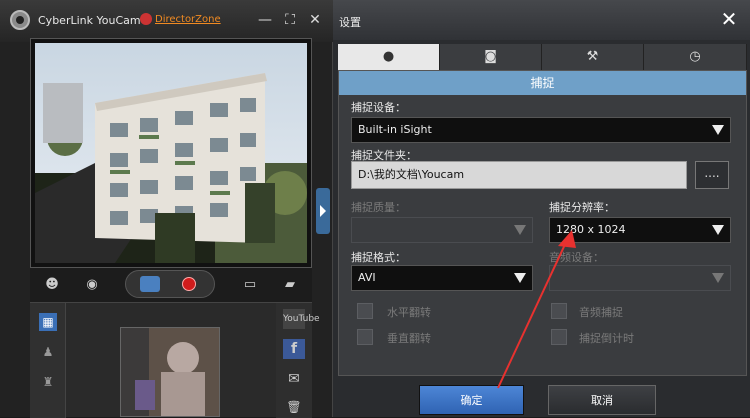  I want to click on capture-format-value: AVI, so click(367, 277).